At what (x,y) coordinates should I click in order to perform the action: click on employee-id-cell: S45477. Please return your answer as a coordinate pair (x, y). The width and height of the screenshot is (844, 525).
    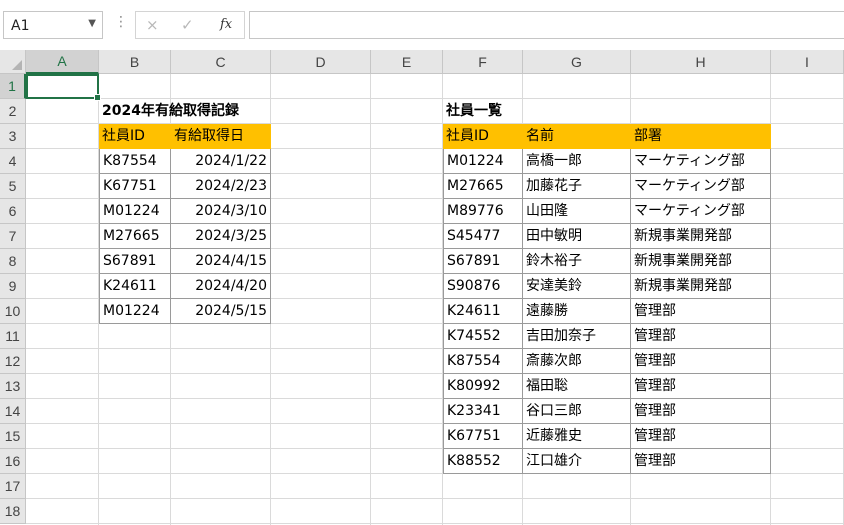
    Looking at the image, I should click on (483, 236).